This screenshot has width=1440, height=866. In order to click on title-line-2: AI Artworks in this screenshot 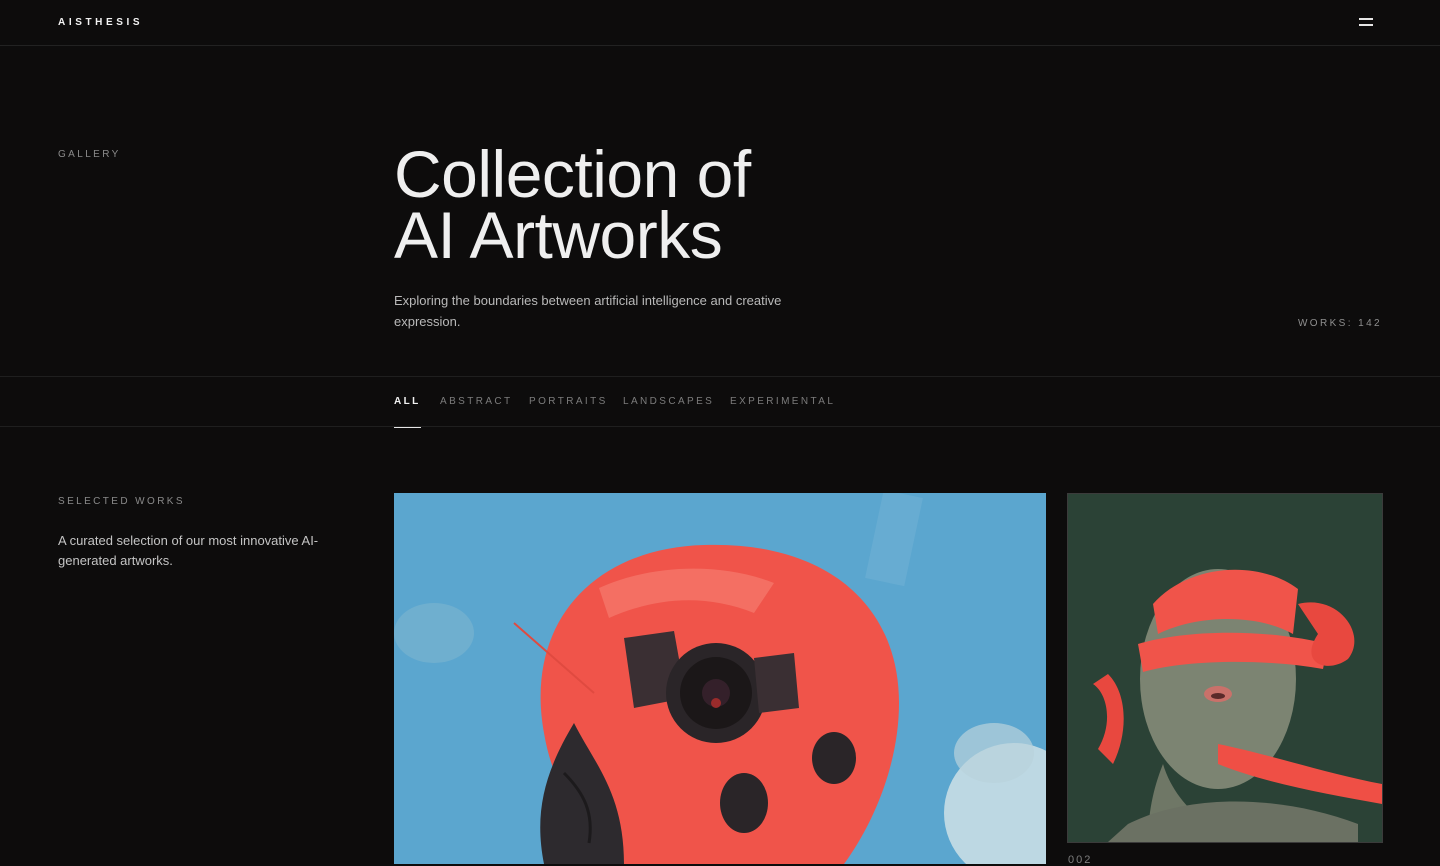, I will do `click(558, 235)`.